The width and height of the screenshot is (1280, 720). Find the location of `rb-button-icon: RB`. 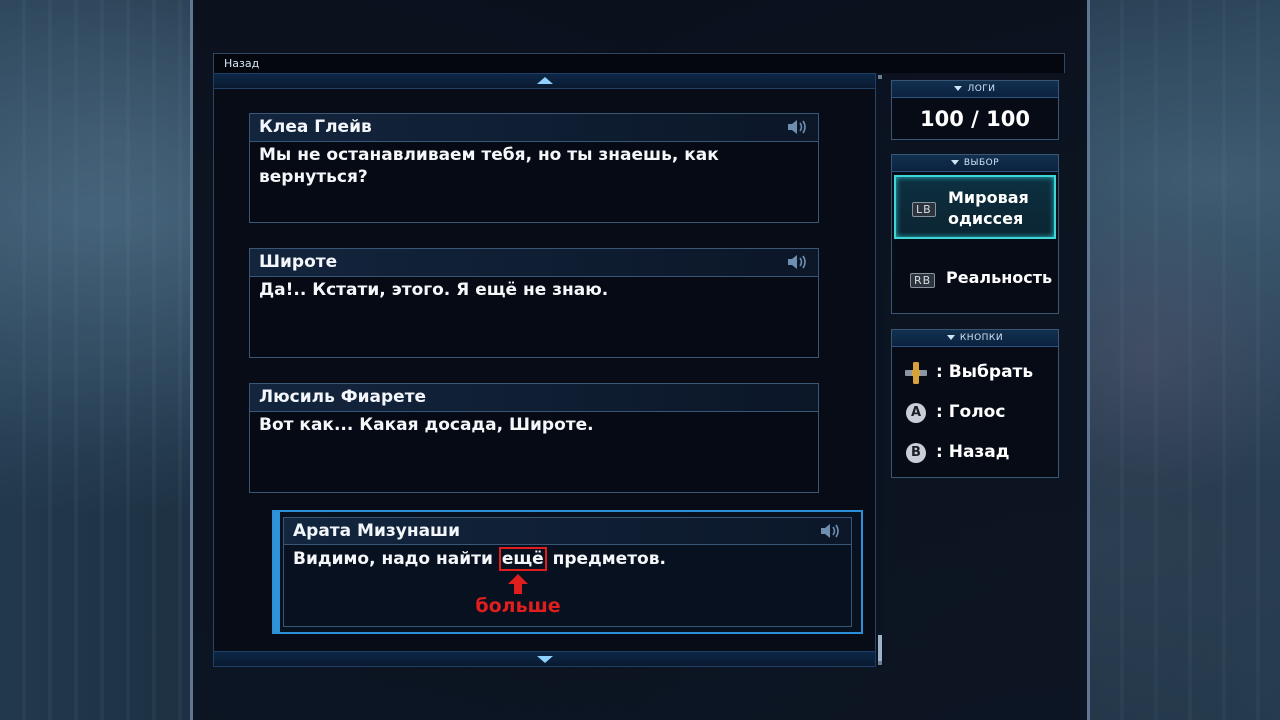

rb-button-icon: RB is located at coordinates (923, 280).